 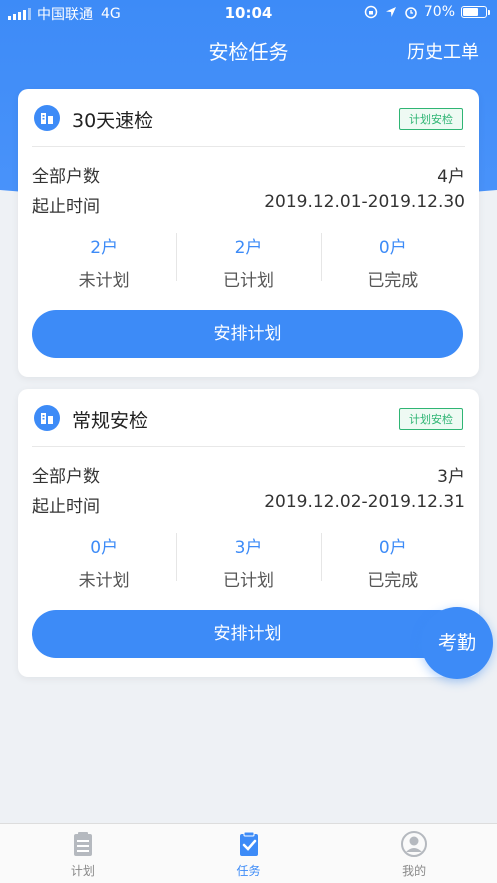 What do you see at coordinates (443, 51) in the screenshot?
I see `history-orders-link: 历史工单` at bounding box center [443, 51].